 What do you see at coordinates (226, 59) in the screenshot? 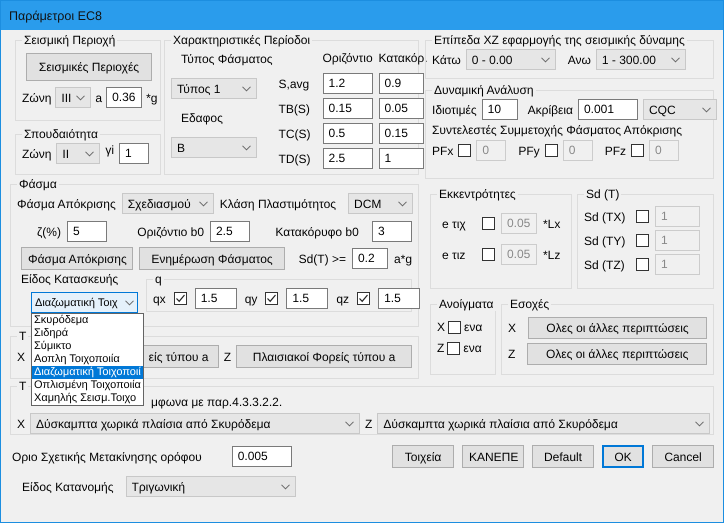
I see `label: Τύπος Φάσματος` at bounding box center [226, 59].